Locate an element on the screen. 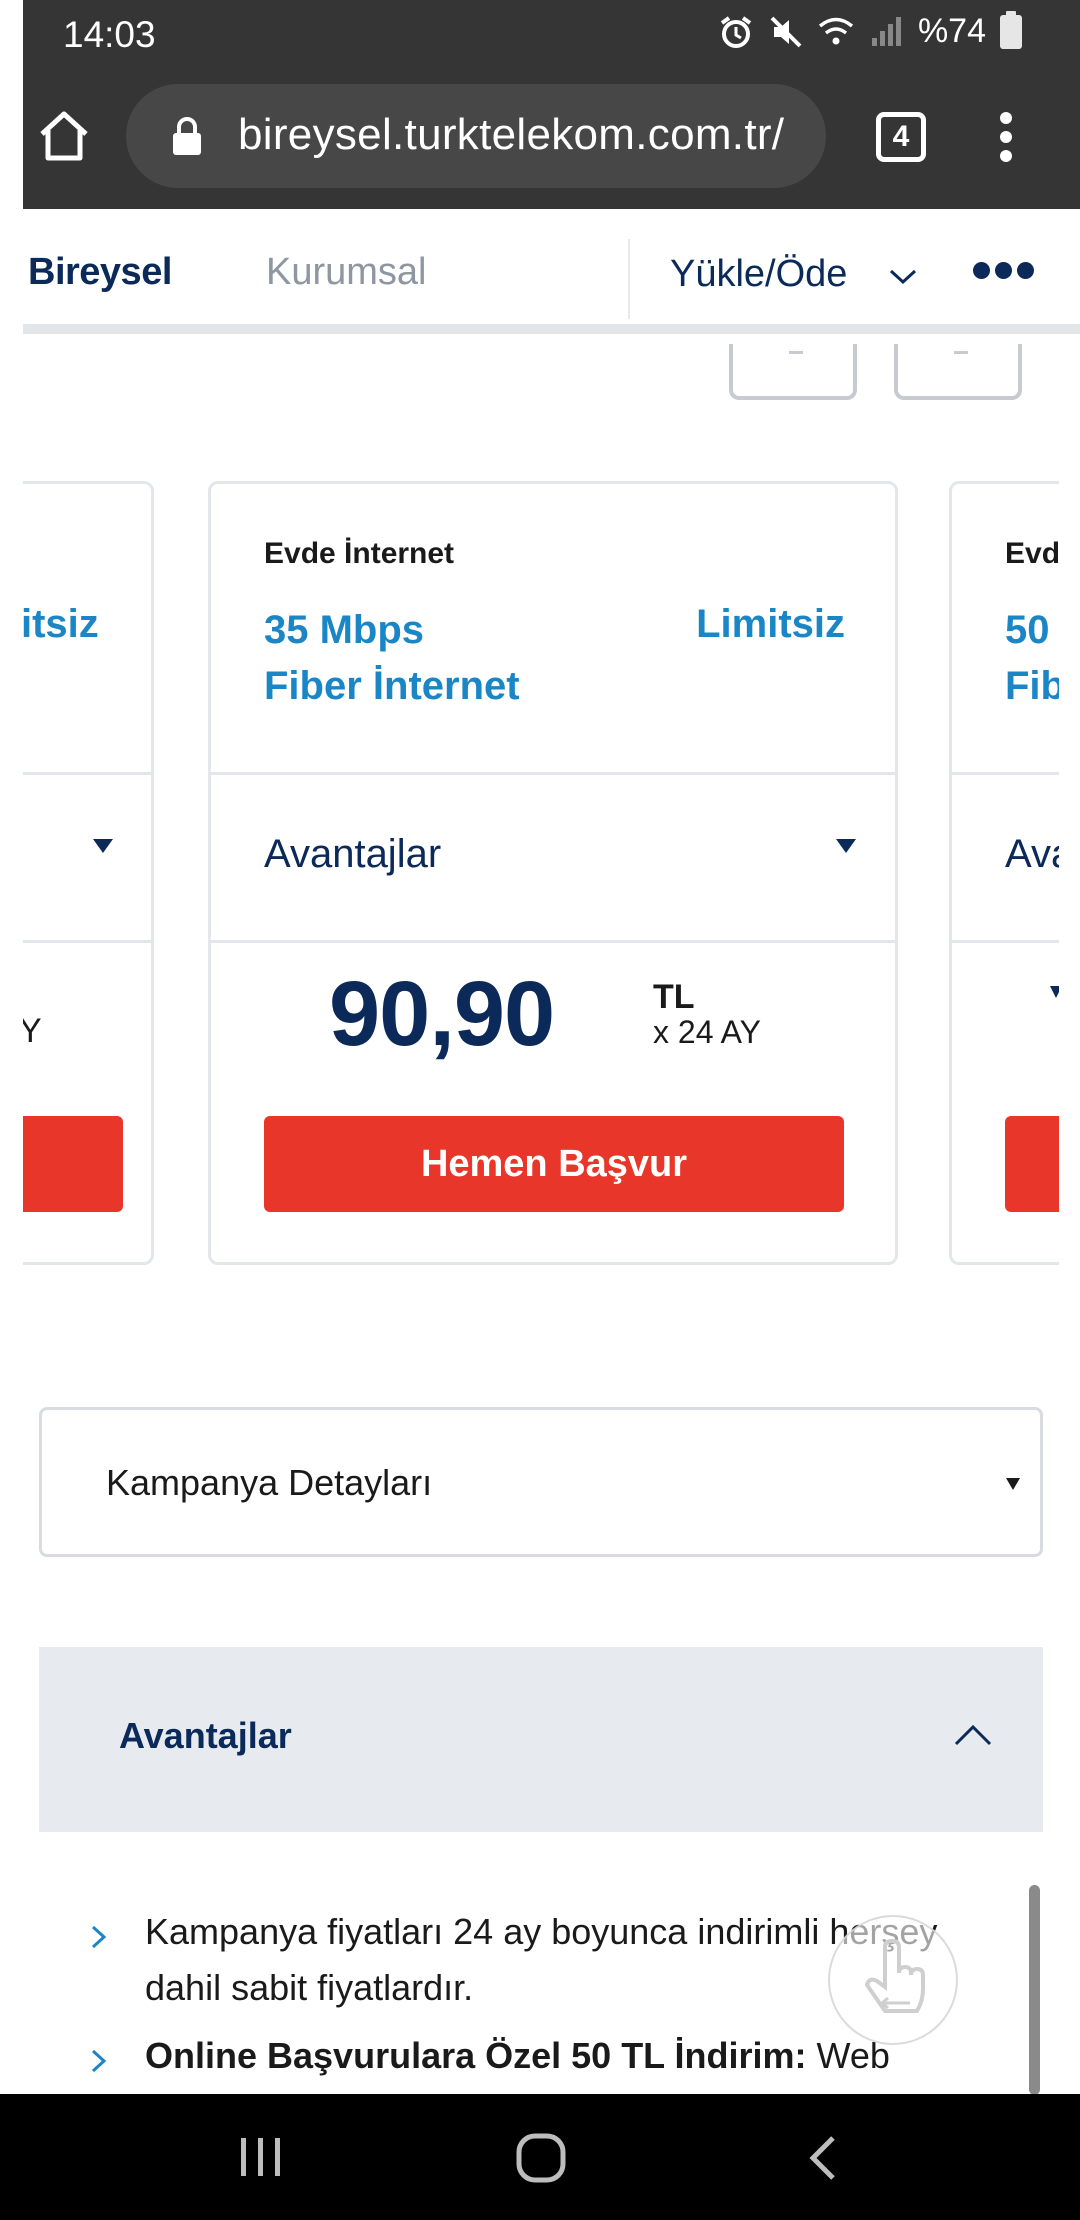  site-nav: Bireysel Kurumsal Yükle/Öde is located at coordinates (540, 271).